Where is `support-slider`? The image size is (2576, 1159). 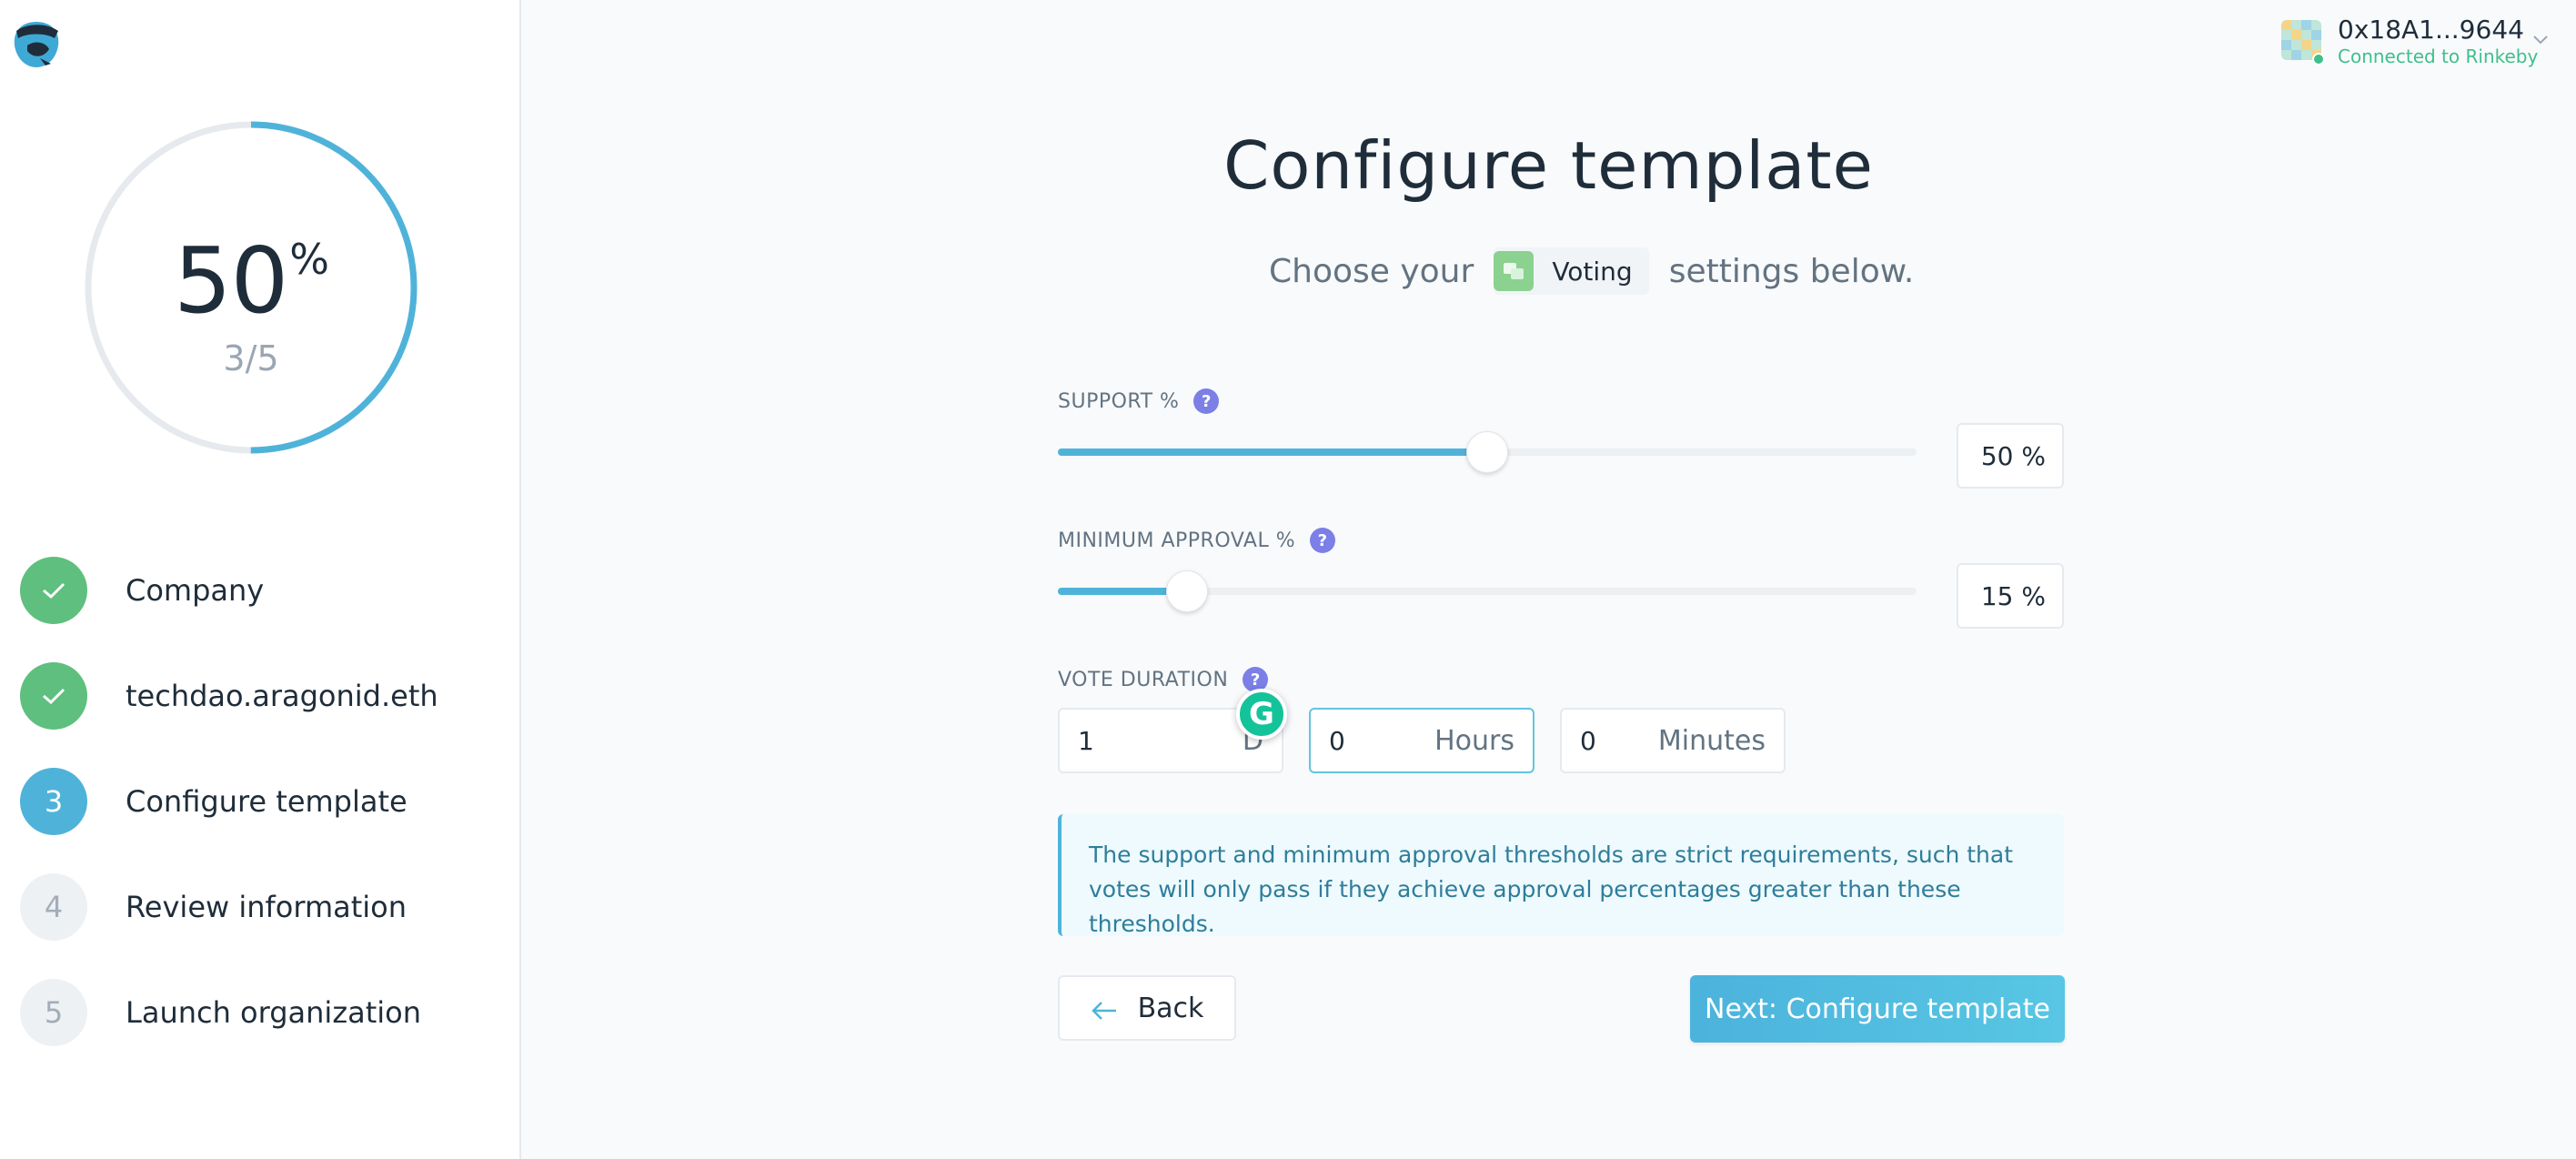
support-slider is located at coordinates (1487, 452).